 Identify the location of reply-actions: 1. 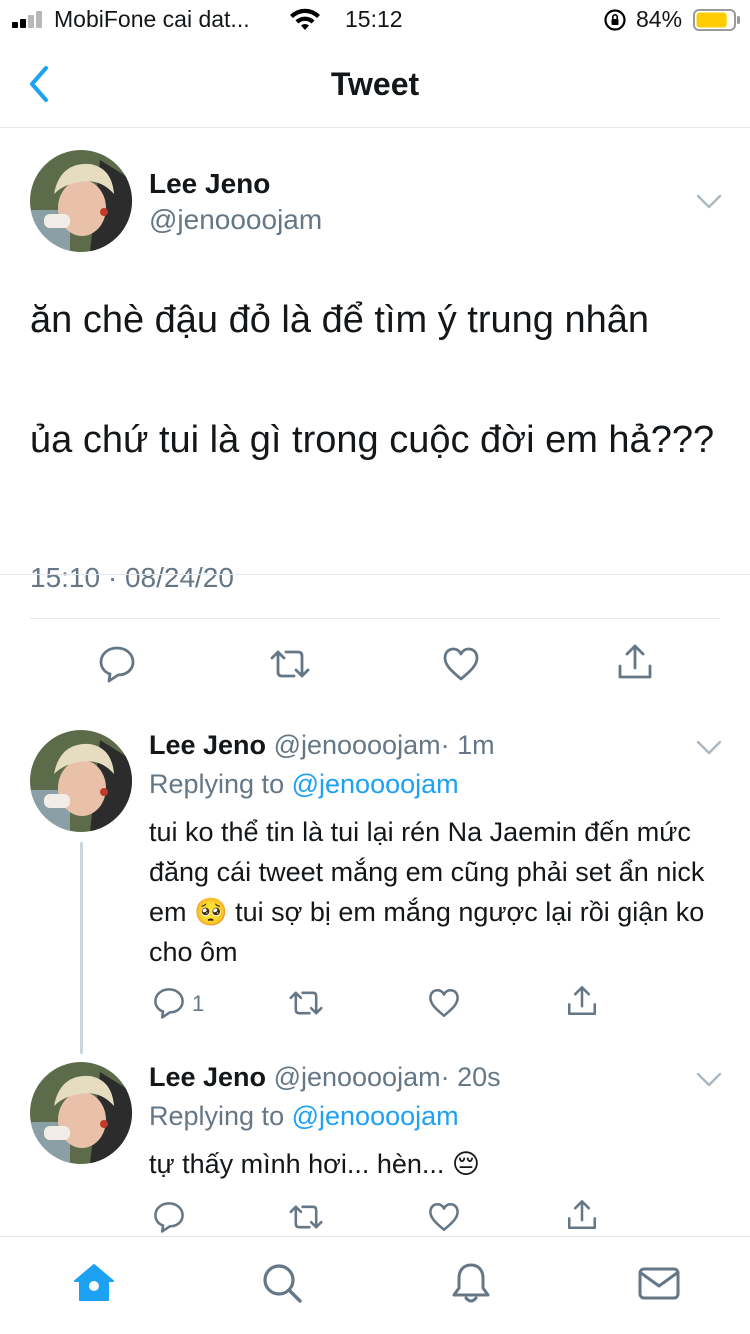
(390, 1006).